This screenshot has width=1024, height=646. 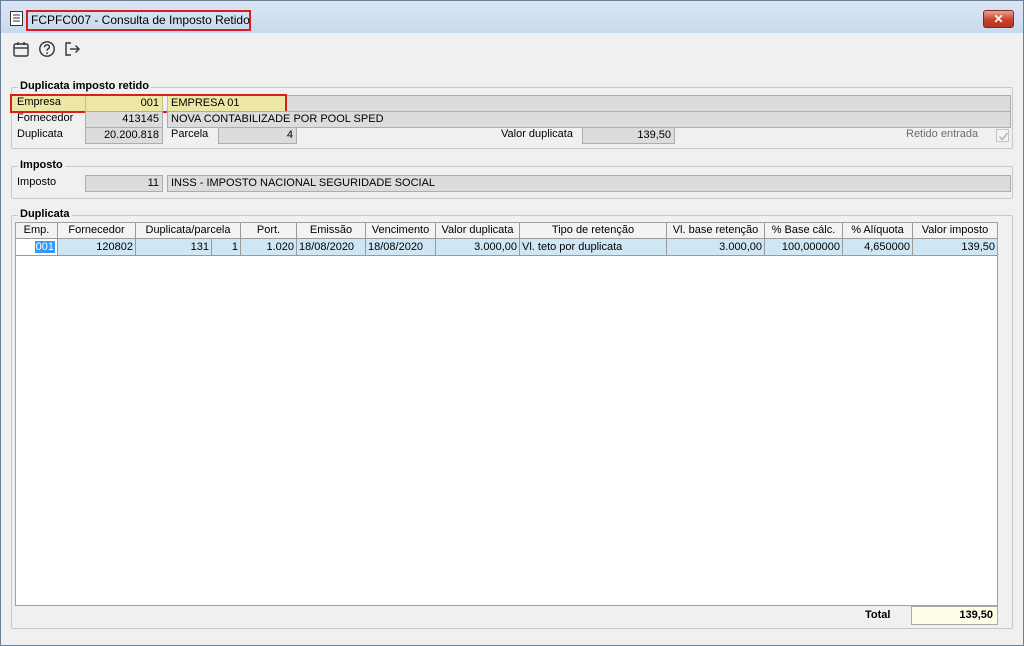 What do you see at coordinates (878, 231) in the screenshot?
I see `header-aliquota: % Alíquota` at bounding box center [878, 231].